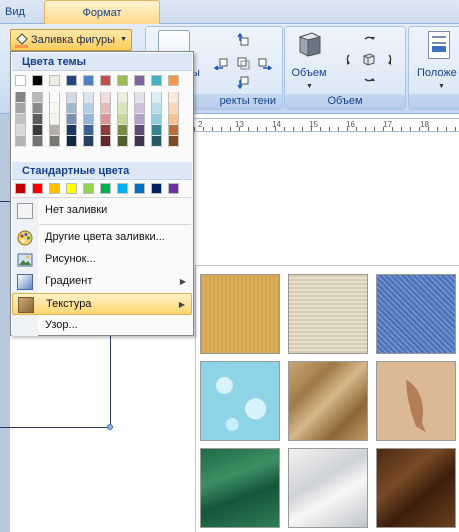 The height and width of the screenshot is (532, 459). I want to click on tilt-left-icon, so click(347, 59).